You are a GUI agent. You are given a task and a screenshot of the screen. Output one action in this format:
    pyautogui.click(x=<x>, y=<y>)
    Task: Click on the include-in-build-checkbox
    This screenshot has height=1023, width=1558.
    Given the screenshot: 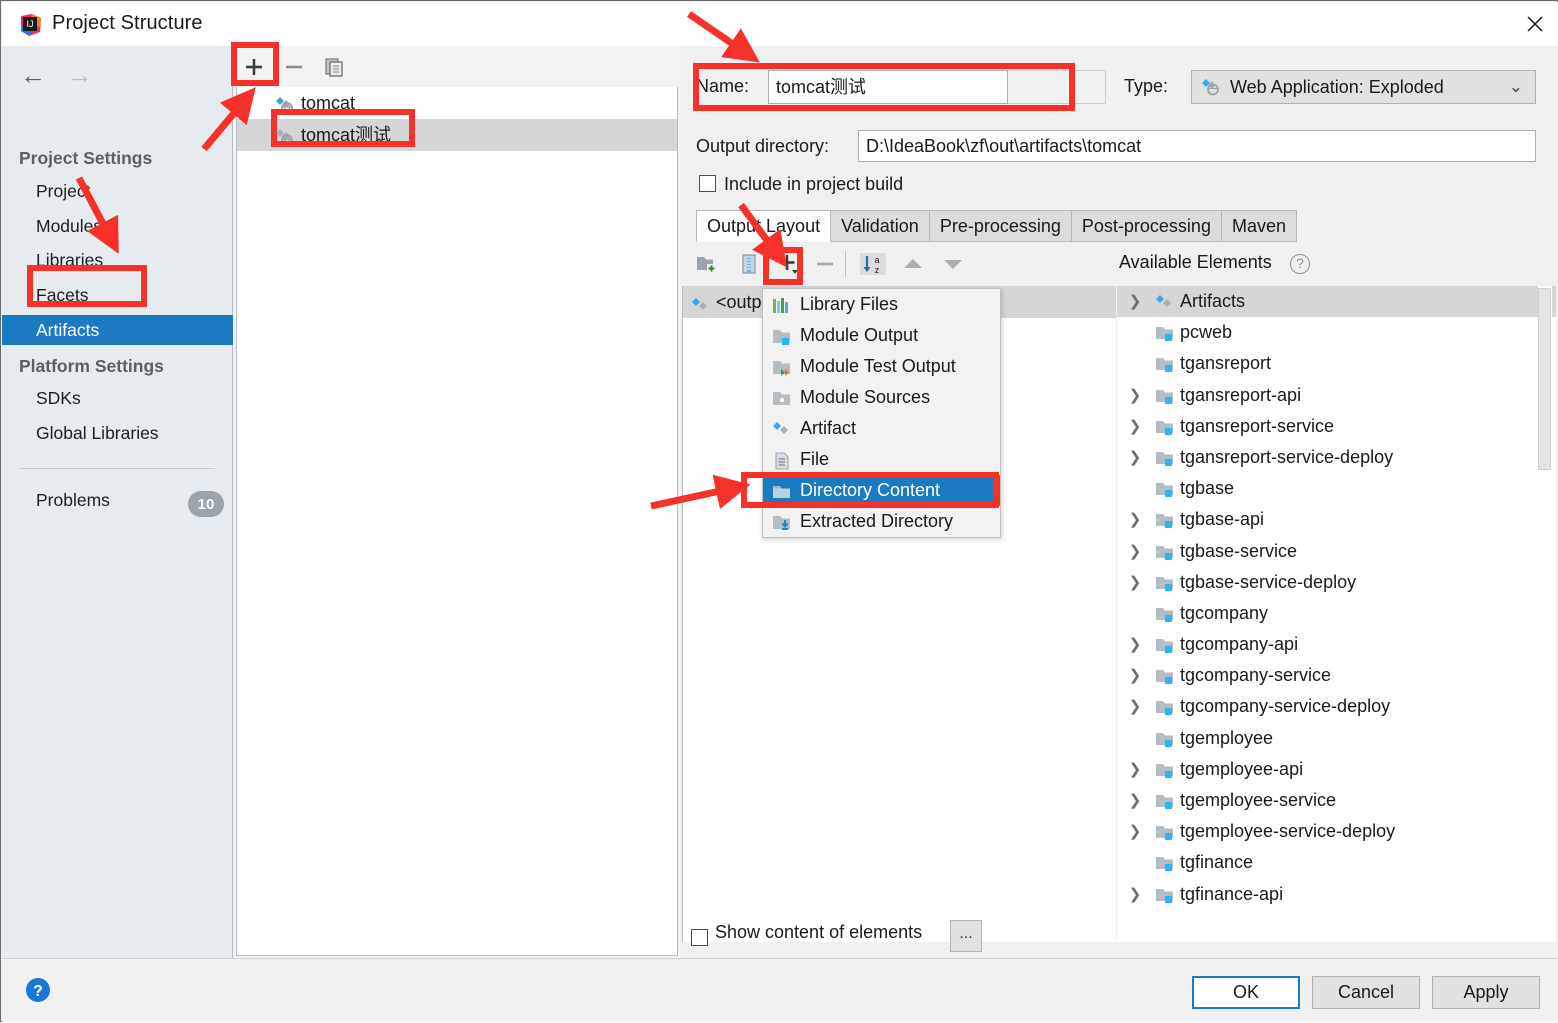 What is the action you would take?
    pyautogui.click(x=707, y=183)
    